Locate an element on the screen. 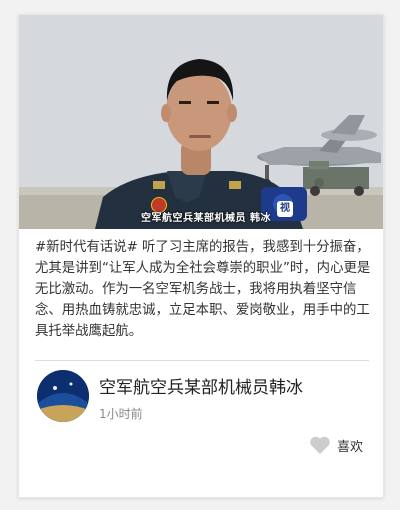 This screenshot has height=510, width=400. like-label: 喜欢 is located at coordinates (350, 447).